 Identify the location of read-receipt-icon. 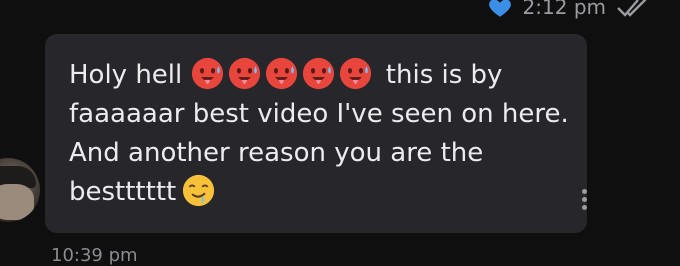
(632, 8).